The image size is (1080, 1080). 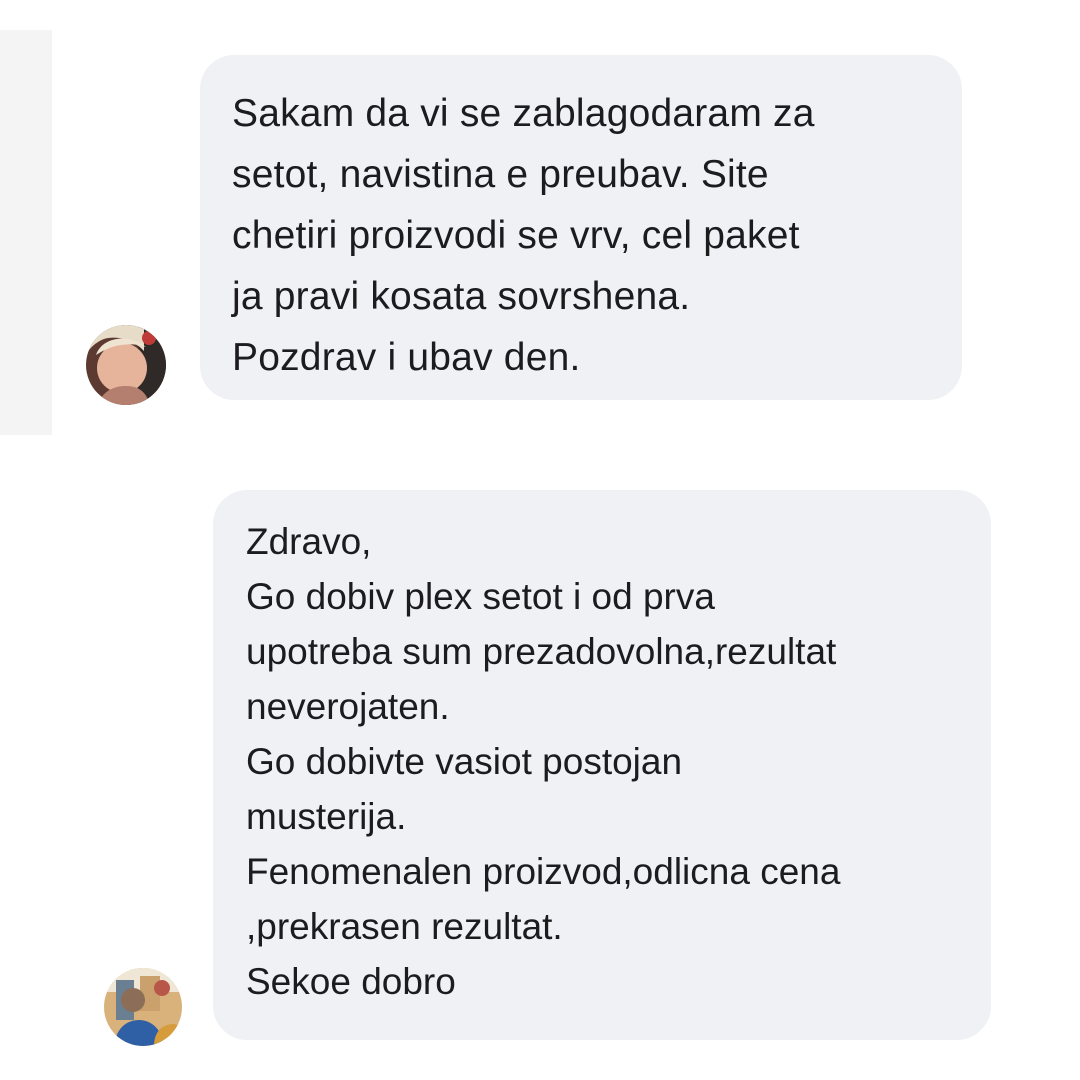 What do you see at coordinates (543, 871) in the screenshot?
I see `message-2-line-7: Fenomenalen proizvod,odlicna cena` at bounding box center [543, 871].